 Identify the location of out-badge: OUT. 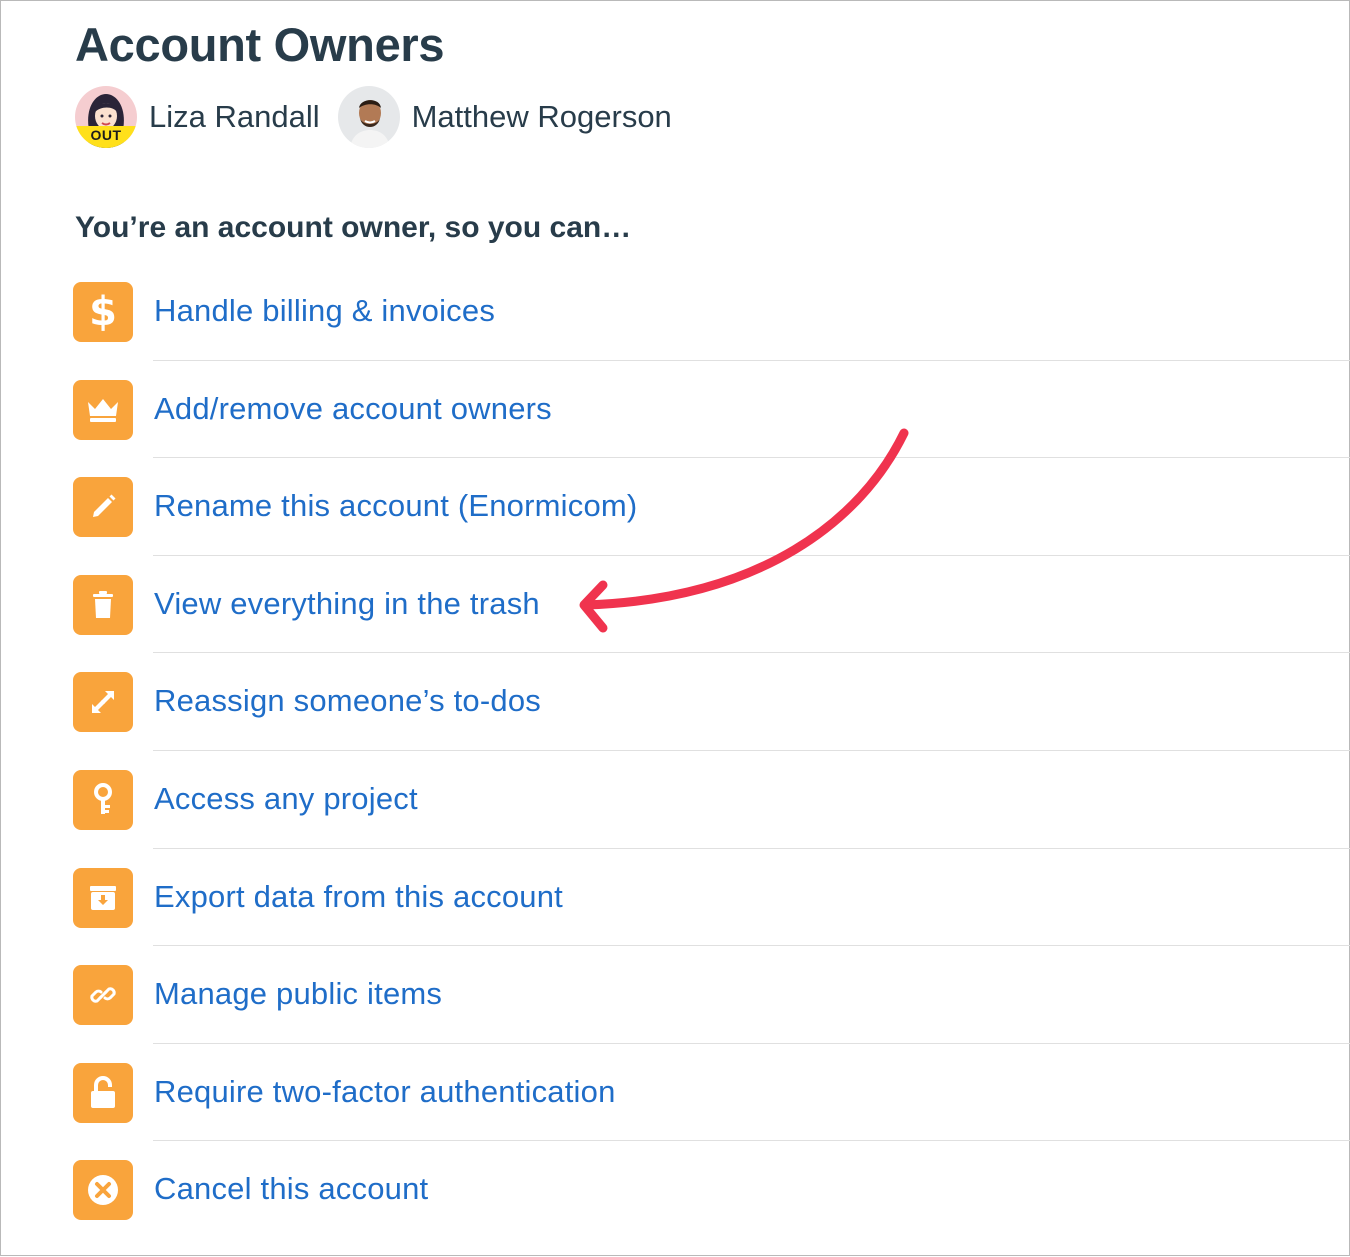
(106, 137).